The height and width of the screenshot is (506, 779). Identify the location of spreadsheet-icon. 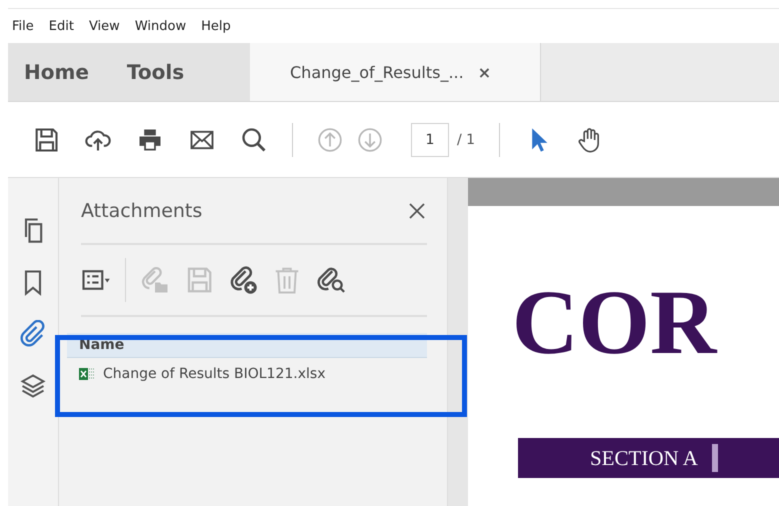
(87, 374).